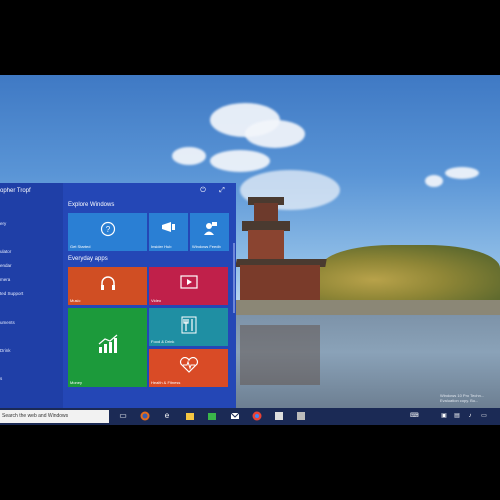  What do you see at coordinates (168, 227) in the screenshot?
I see `megaphone-icon` at bounding box center [168, 227].